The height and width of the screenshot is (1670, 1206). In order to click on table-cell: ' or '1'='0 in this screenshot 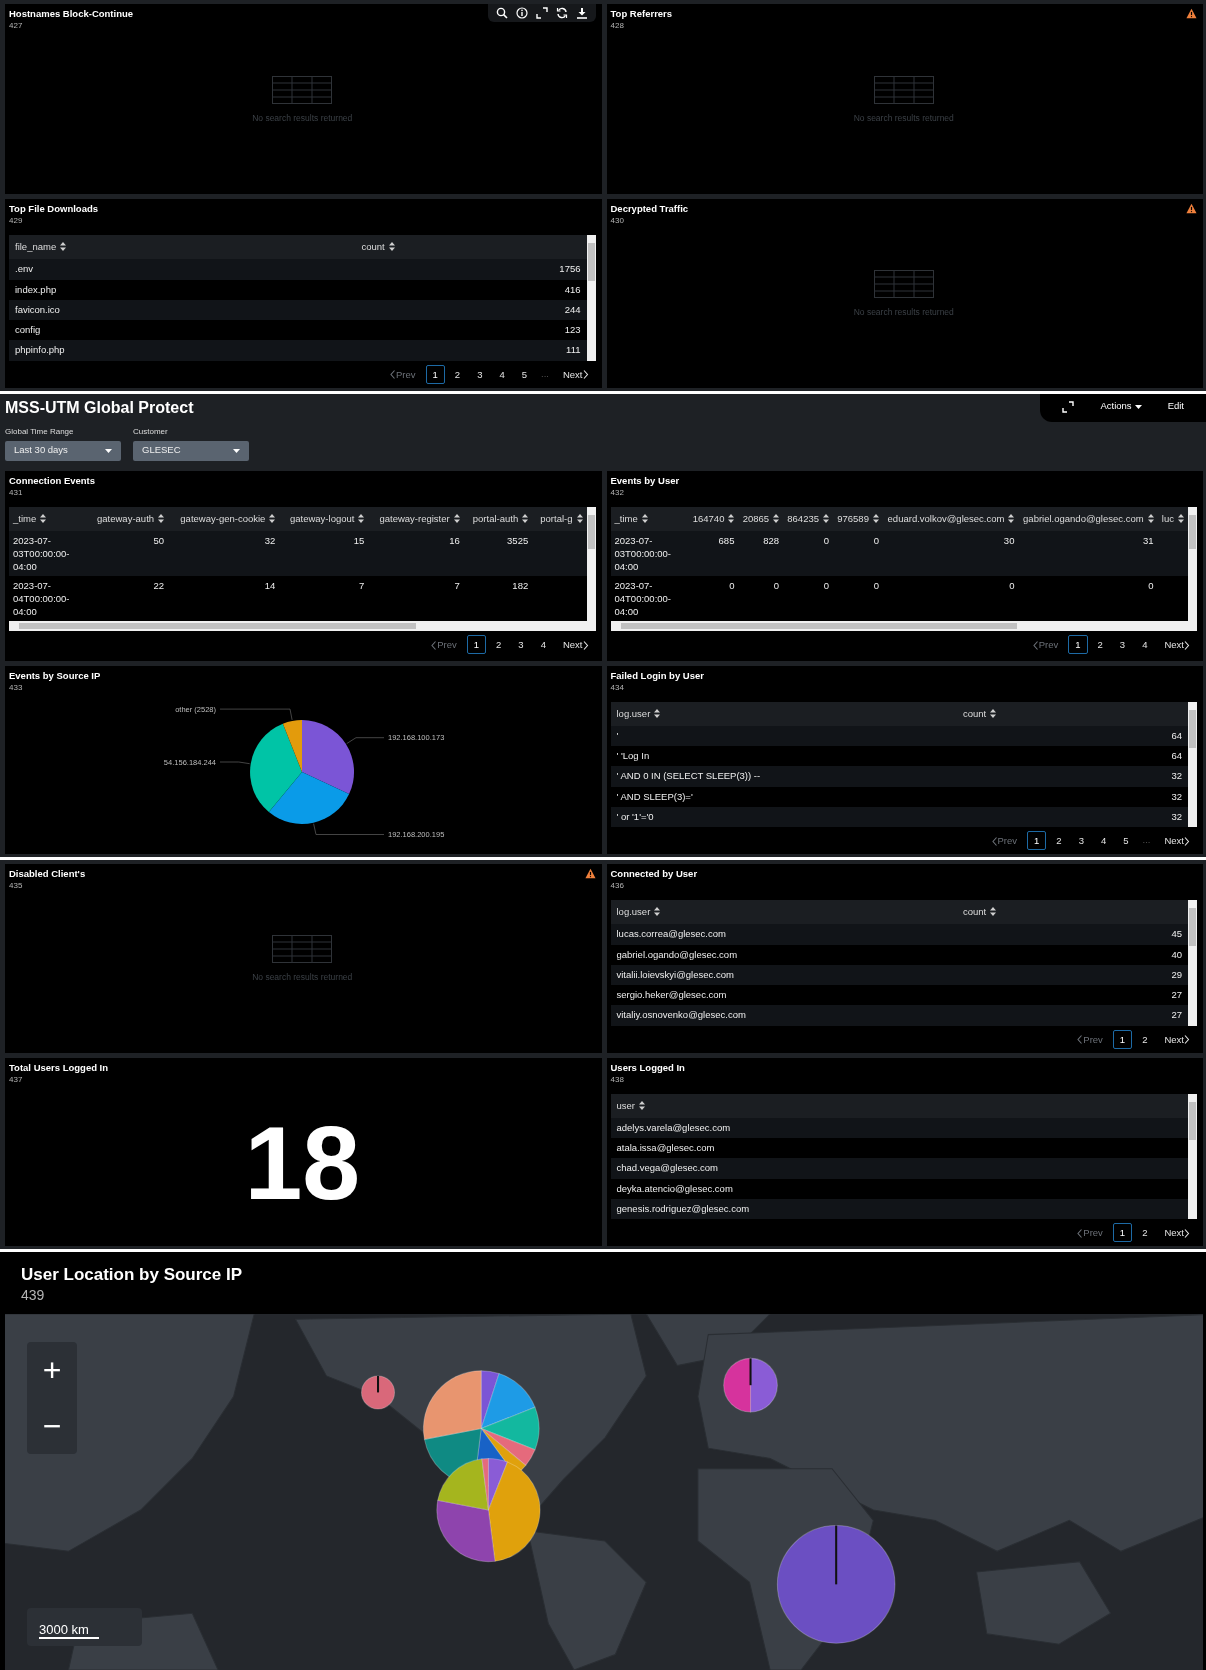, I will do `click(783, 816)`.